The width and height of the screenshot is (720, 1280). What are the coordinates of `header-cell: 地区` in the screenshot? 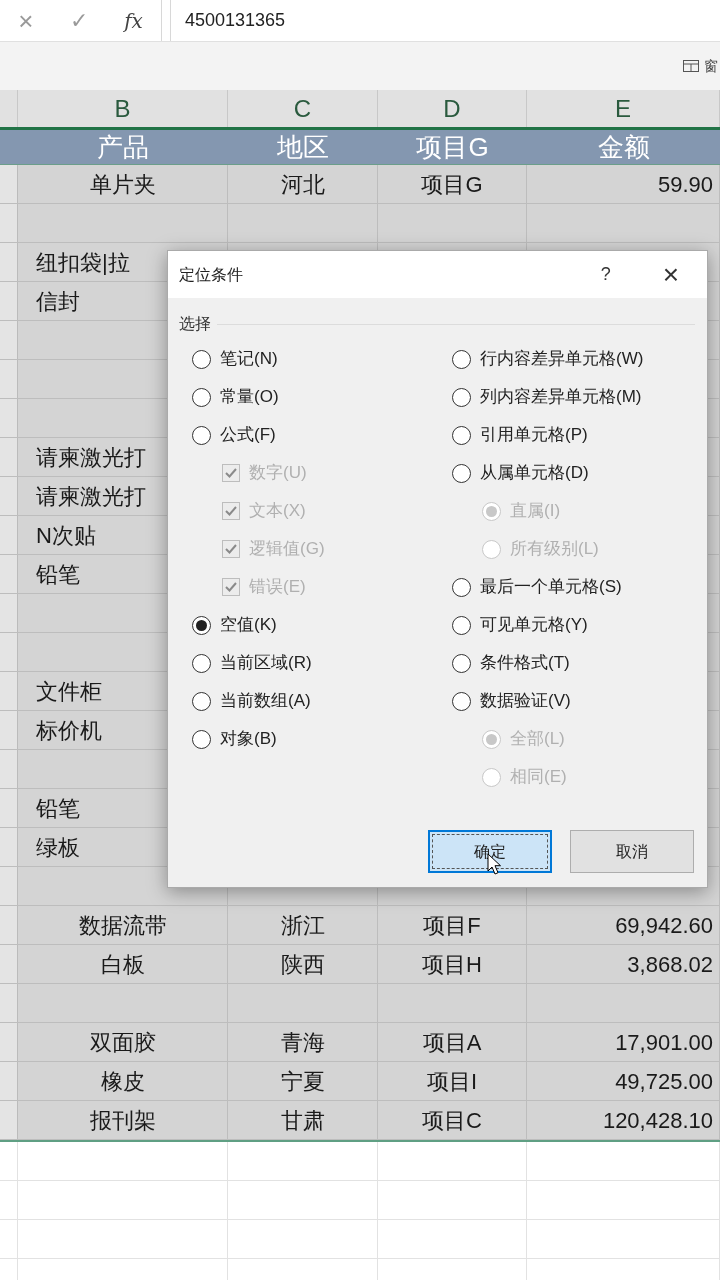 It's located at (303, 147).